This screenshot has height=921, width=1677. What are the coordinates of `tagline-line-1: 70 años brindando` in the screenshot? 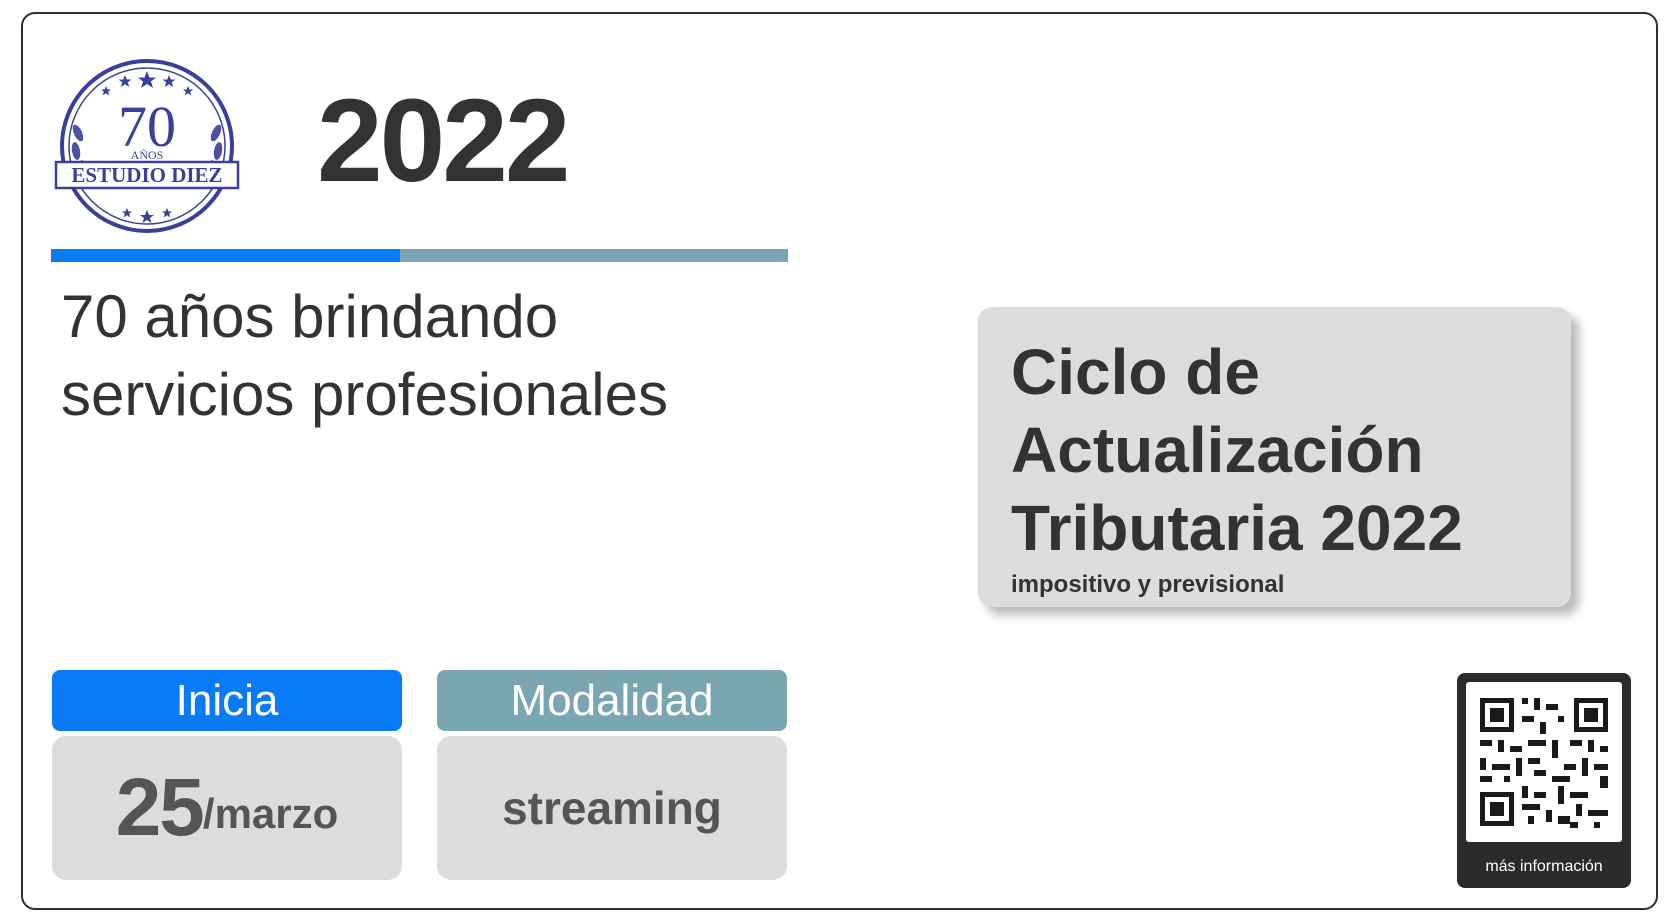 It's located at (310, 316).